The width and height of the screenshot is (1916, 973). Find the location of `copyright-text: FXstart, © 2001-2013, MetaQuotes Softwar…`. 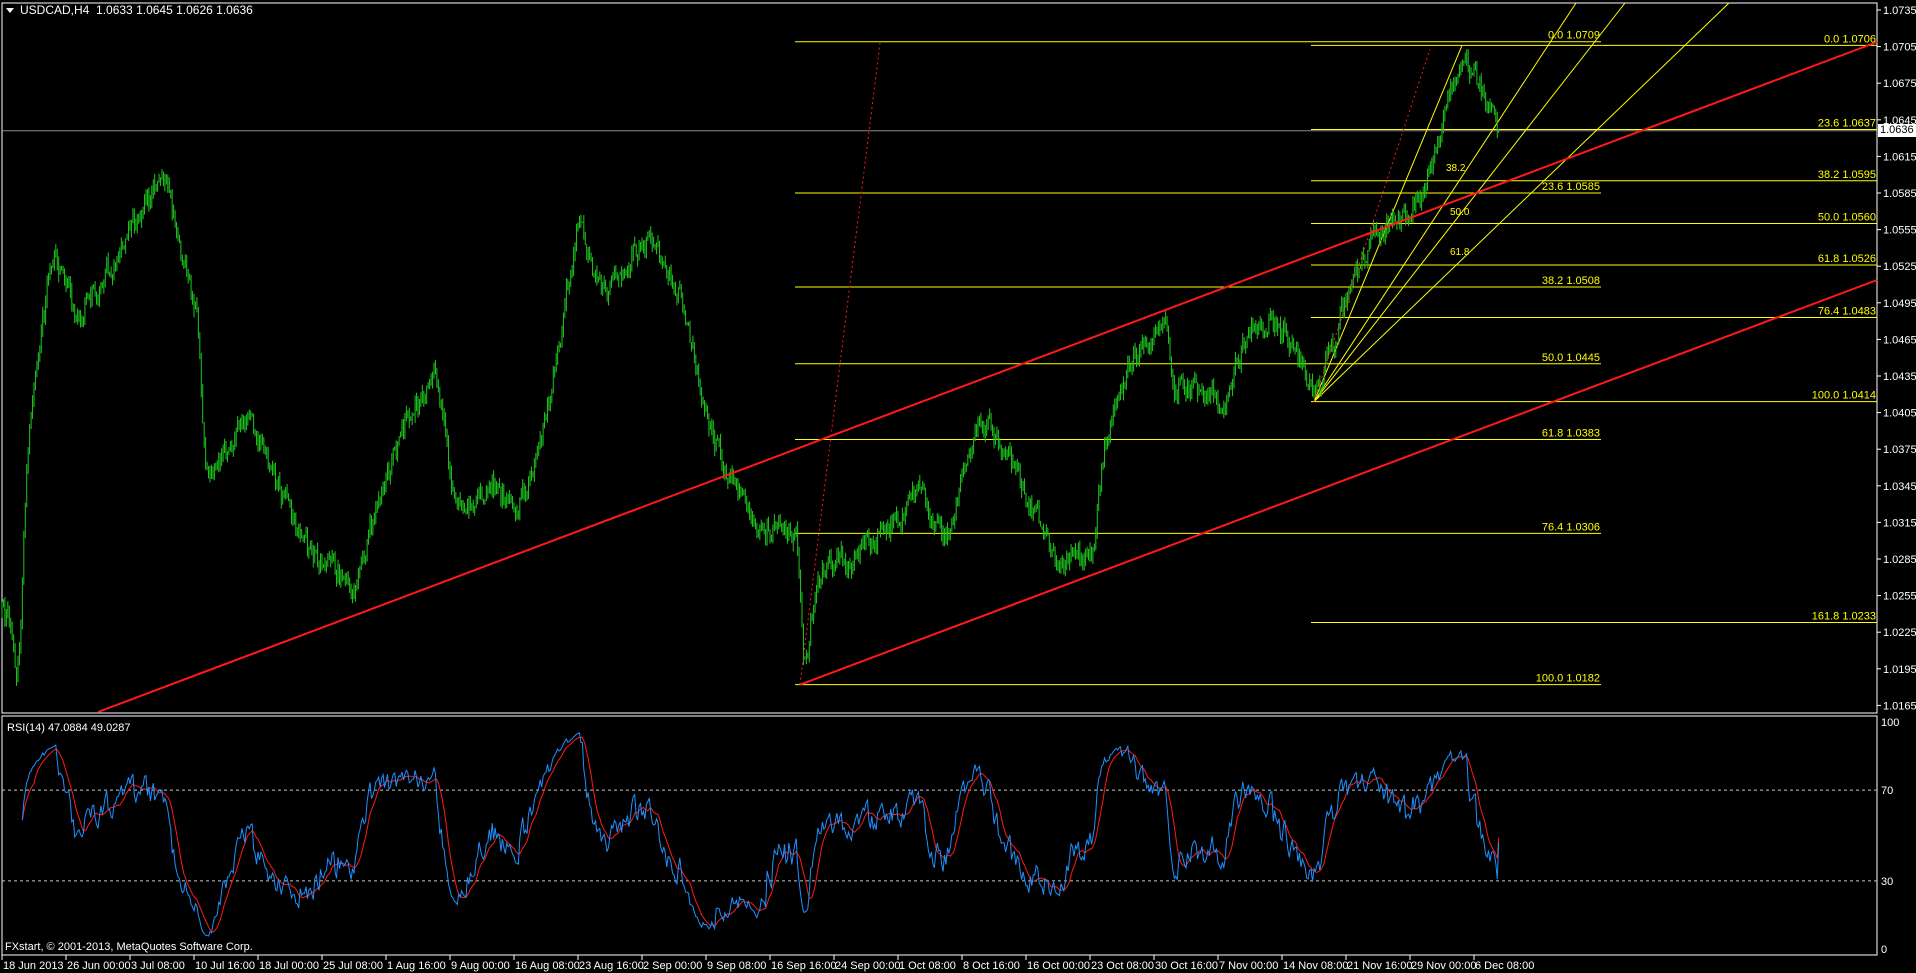

copyright-text: FXstart, © 2001-2013, MetaQuotes Softwar… is located at coordinates (129, 947).